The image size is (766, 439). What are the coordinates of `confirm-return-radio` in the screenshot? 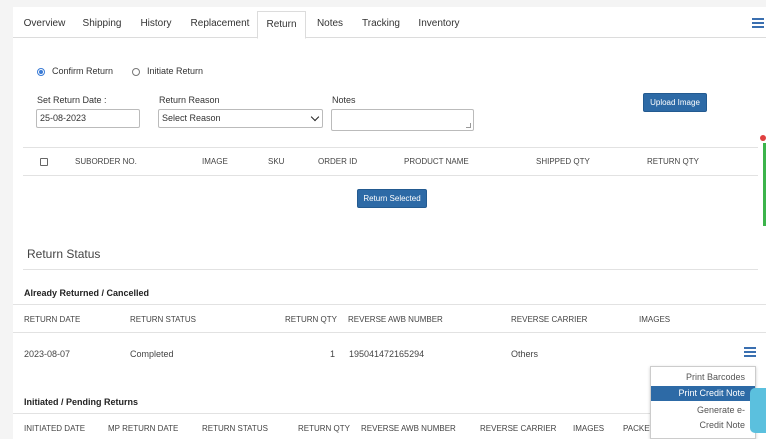 It's located at (41, 72).